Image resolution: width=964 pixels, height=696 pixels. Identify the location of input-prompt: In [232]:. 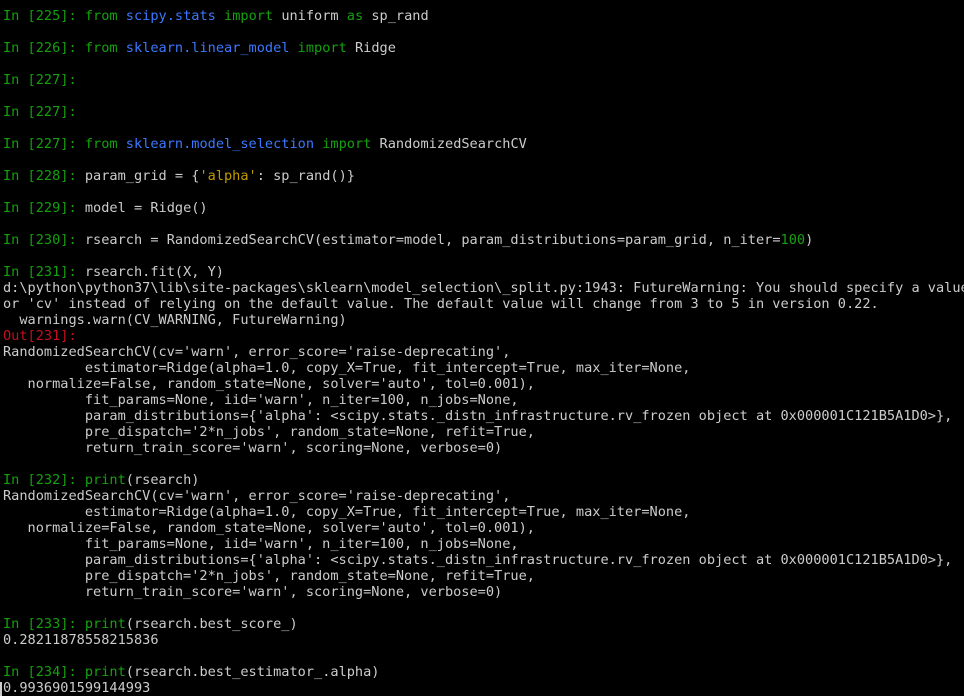
(40, 480).